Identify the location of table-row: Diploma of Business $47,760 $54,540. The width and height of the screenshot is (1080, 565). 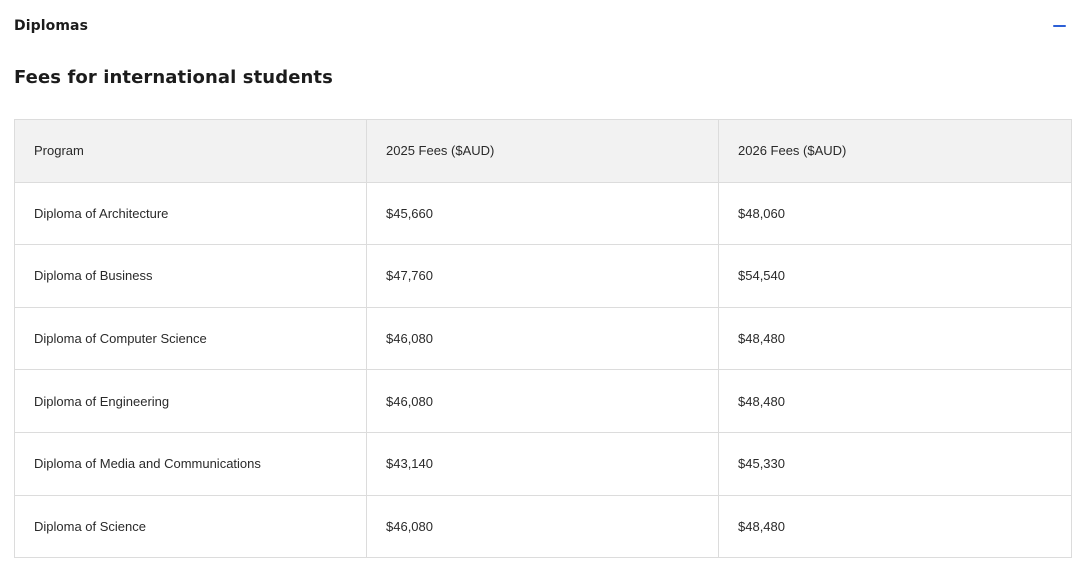
(543, 276).